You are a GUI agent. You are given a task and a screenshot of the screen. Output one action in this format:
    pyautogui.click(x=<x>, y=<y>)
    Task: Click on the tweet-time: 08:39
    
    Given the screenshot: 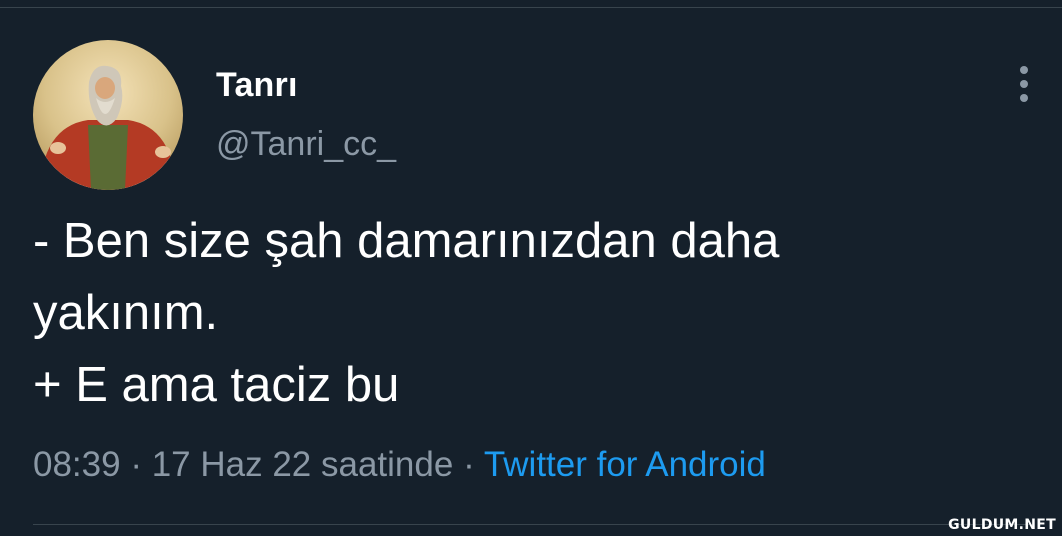 What is the action you would take?
    pyautogui.click(x=77, y=464)
    